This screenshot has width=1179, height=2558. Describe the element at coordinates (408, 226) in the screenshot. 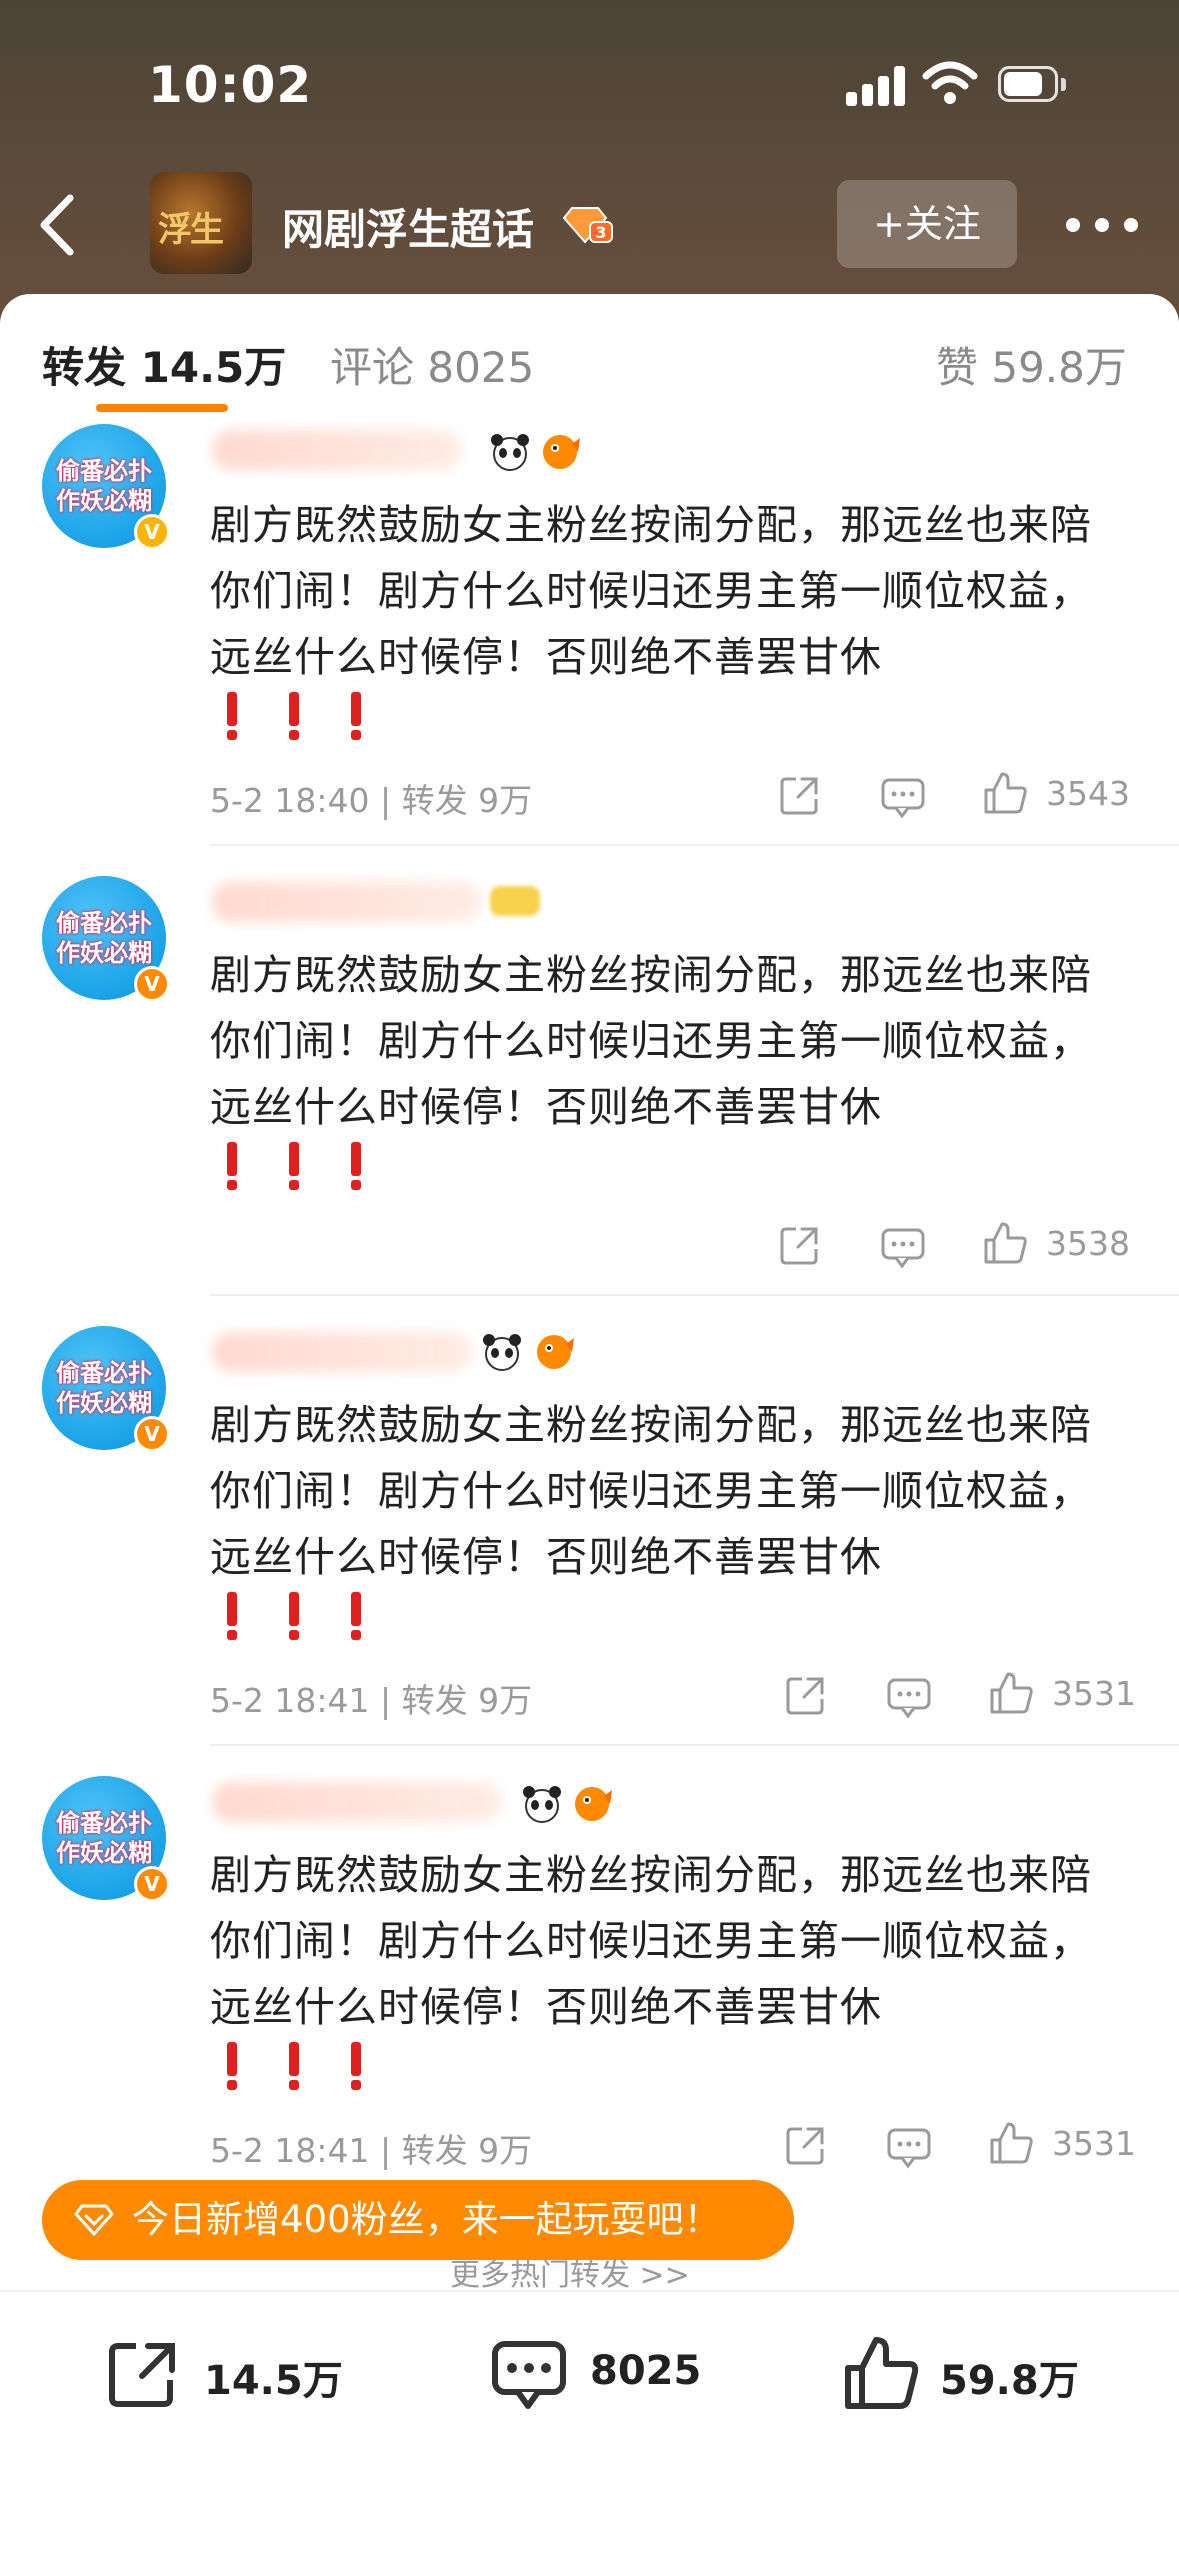

I see `page-title: 网剧浮生超话` at that location.